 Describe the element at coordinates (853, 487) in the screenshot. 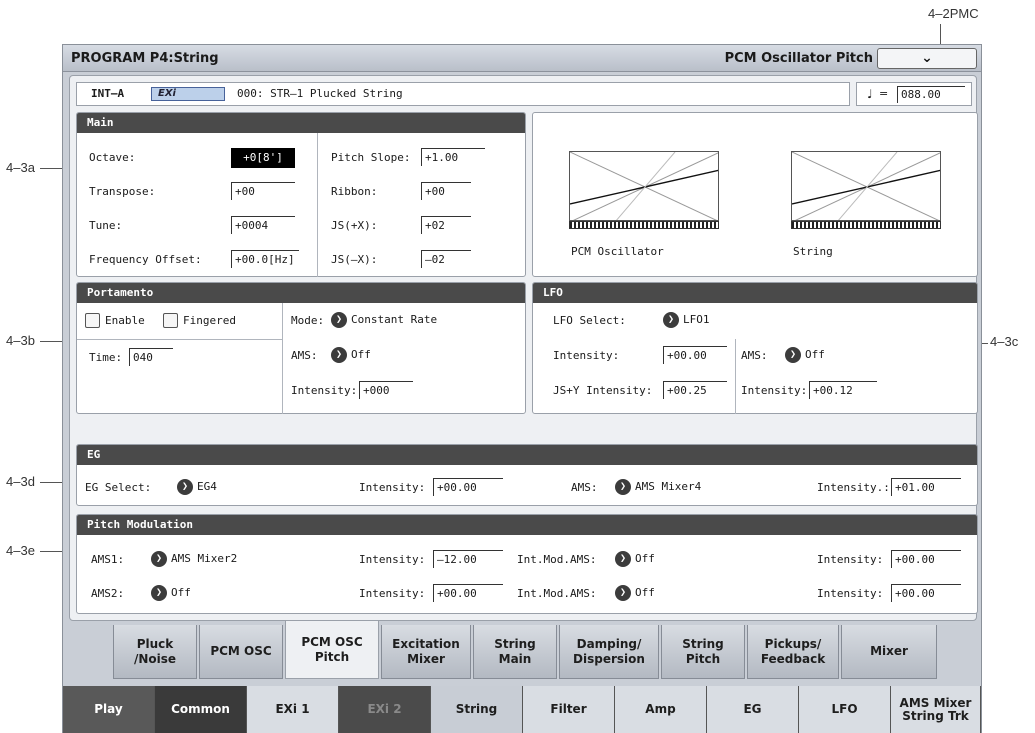

I see `eg-ams-intensity-label: Intensity.:` at that location.